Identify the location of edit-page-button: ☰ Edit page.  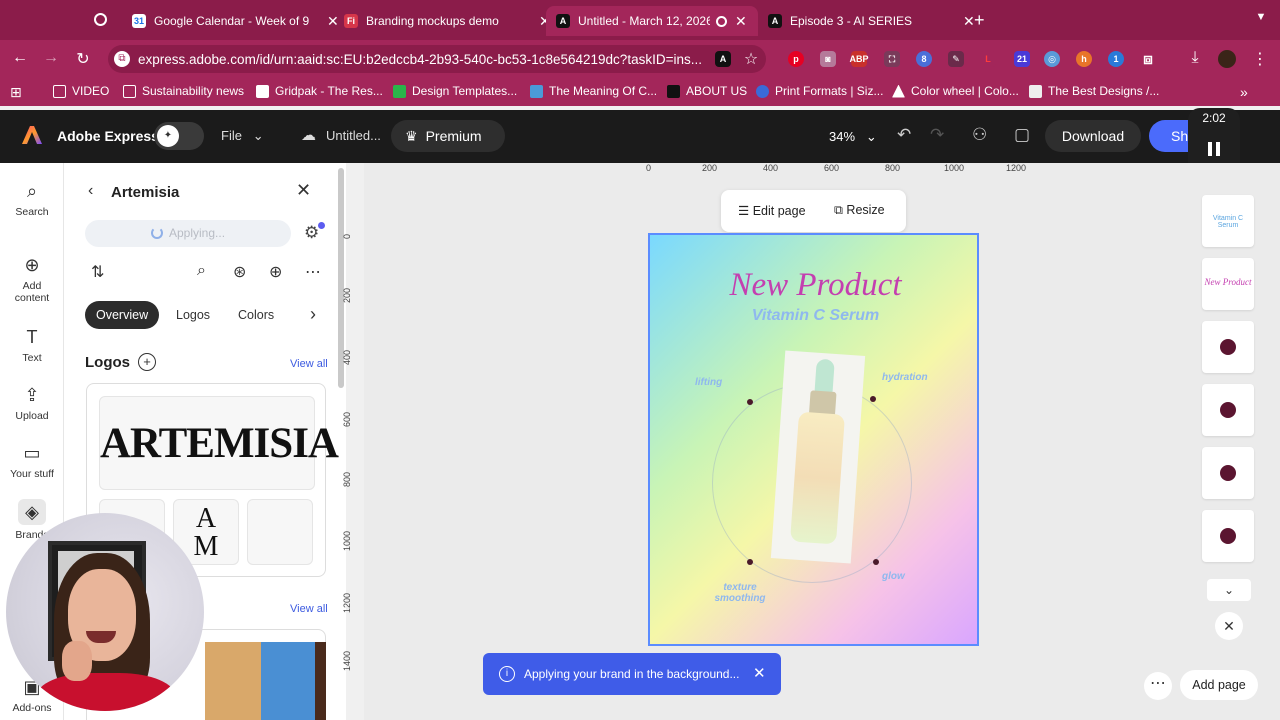
(772, 210).